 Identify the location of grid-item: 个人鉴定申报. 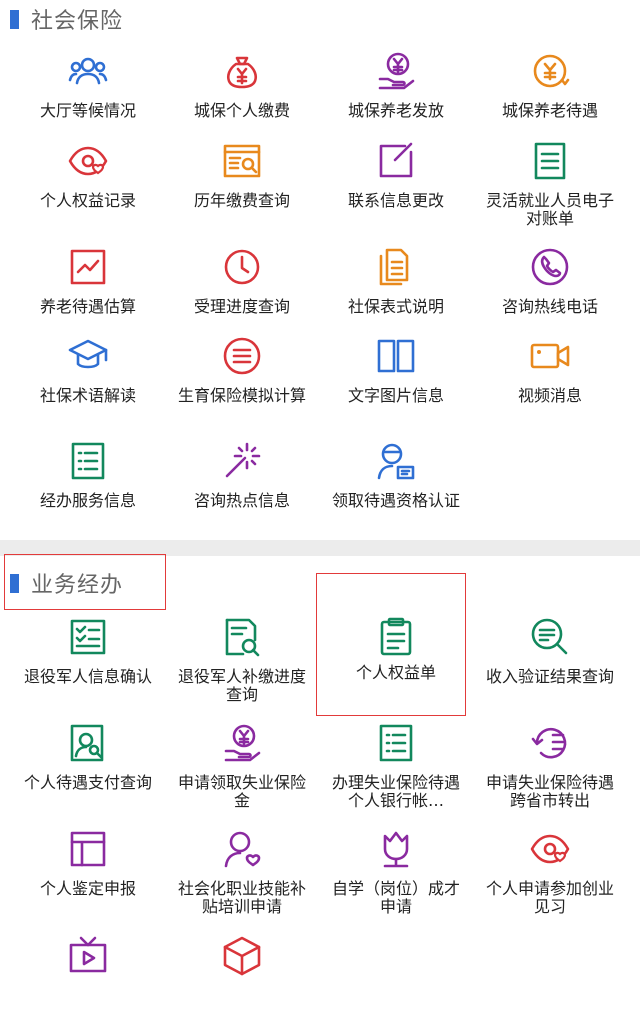
(88, 878).